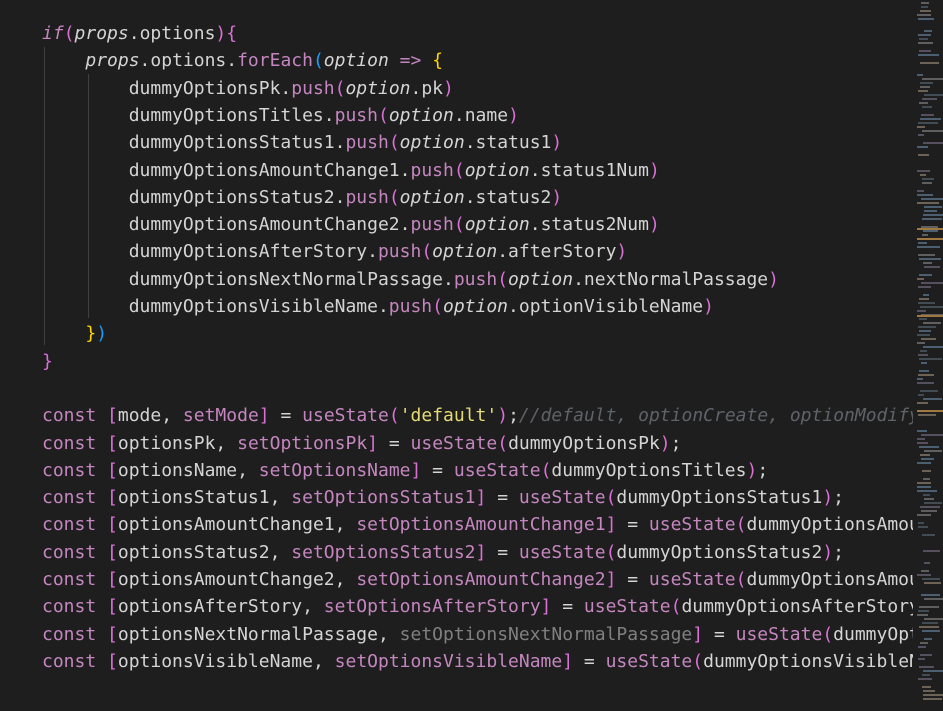 Image resolution: width=943 pixels, height=711 pixels. What do you see at coordinates (477, 88) in the screenshot?
I see `code-line: dummyOptionsPk.push(option.pk)` at bounding box center [477, 88].